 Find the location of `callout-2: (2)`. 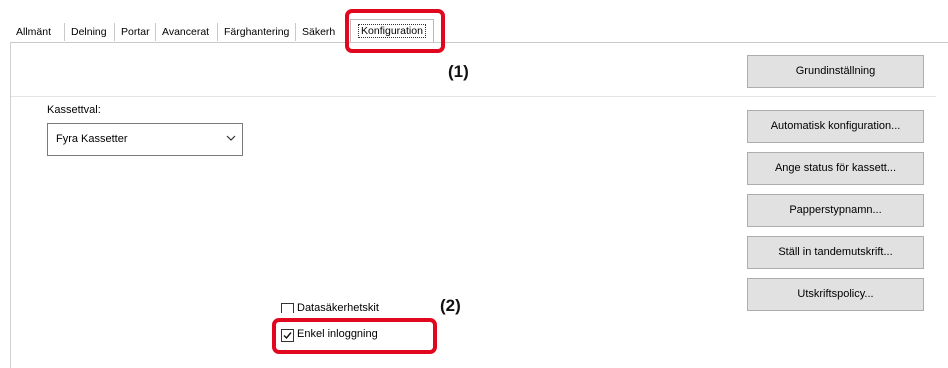

callout-2: (2) is located at coordinates (450, 305).